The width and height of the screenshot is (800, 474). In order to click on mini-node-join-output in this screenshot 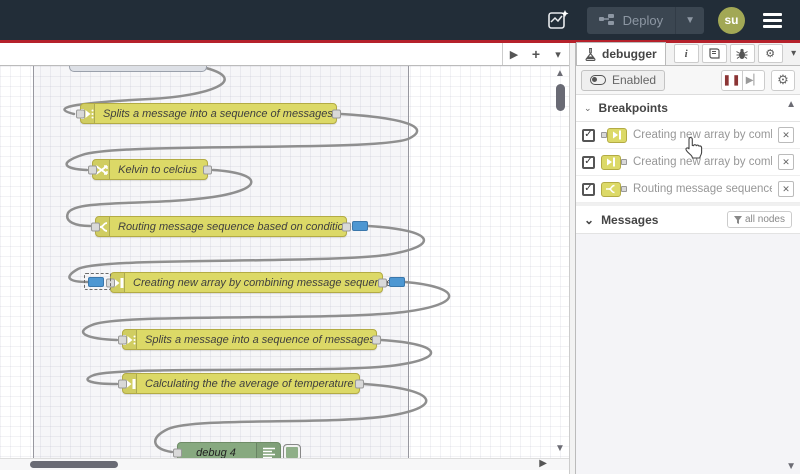, I will do `click(614, 162)`.